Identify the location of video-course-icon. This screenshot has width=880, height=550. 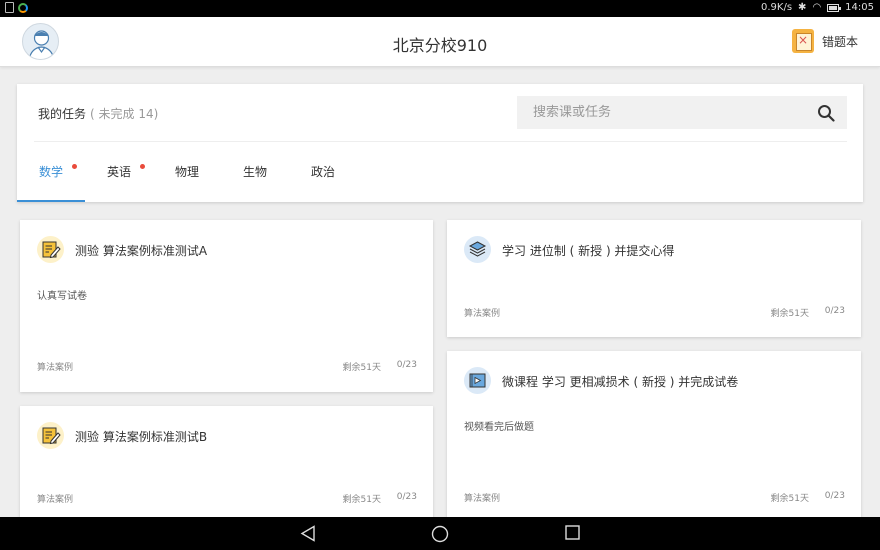
(477, 380).